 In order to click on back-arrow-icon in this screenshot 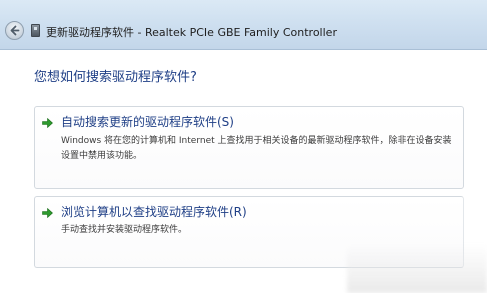, I will do `click(15, 30)`.